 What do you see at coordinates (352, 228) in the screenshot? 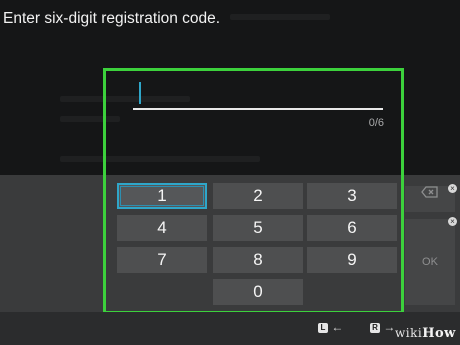
I see `key-6: 6` at bounding box center [352, 228].